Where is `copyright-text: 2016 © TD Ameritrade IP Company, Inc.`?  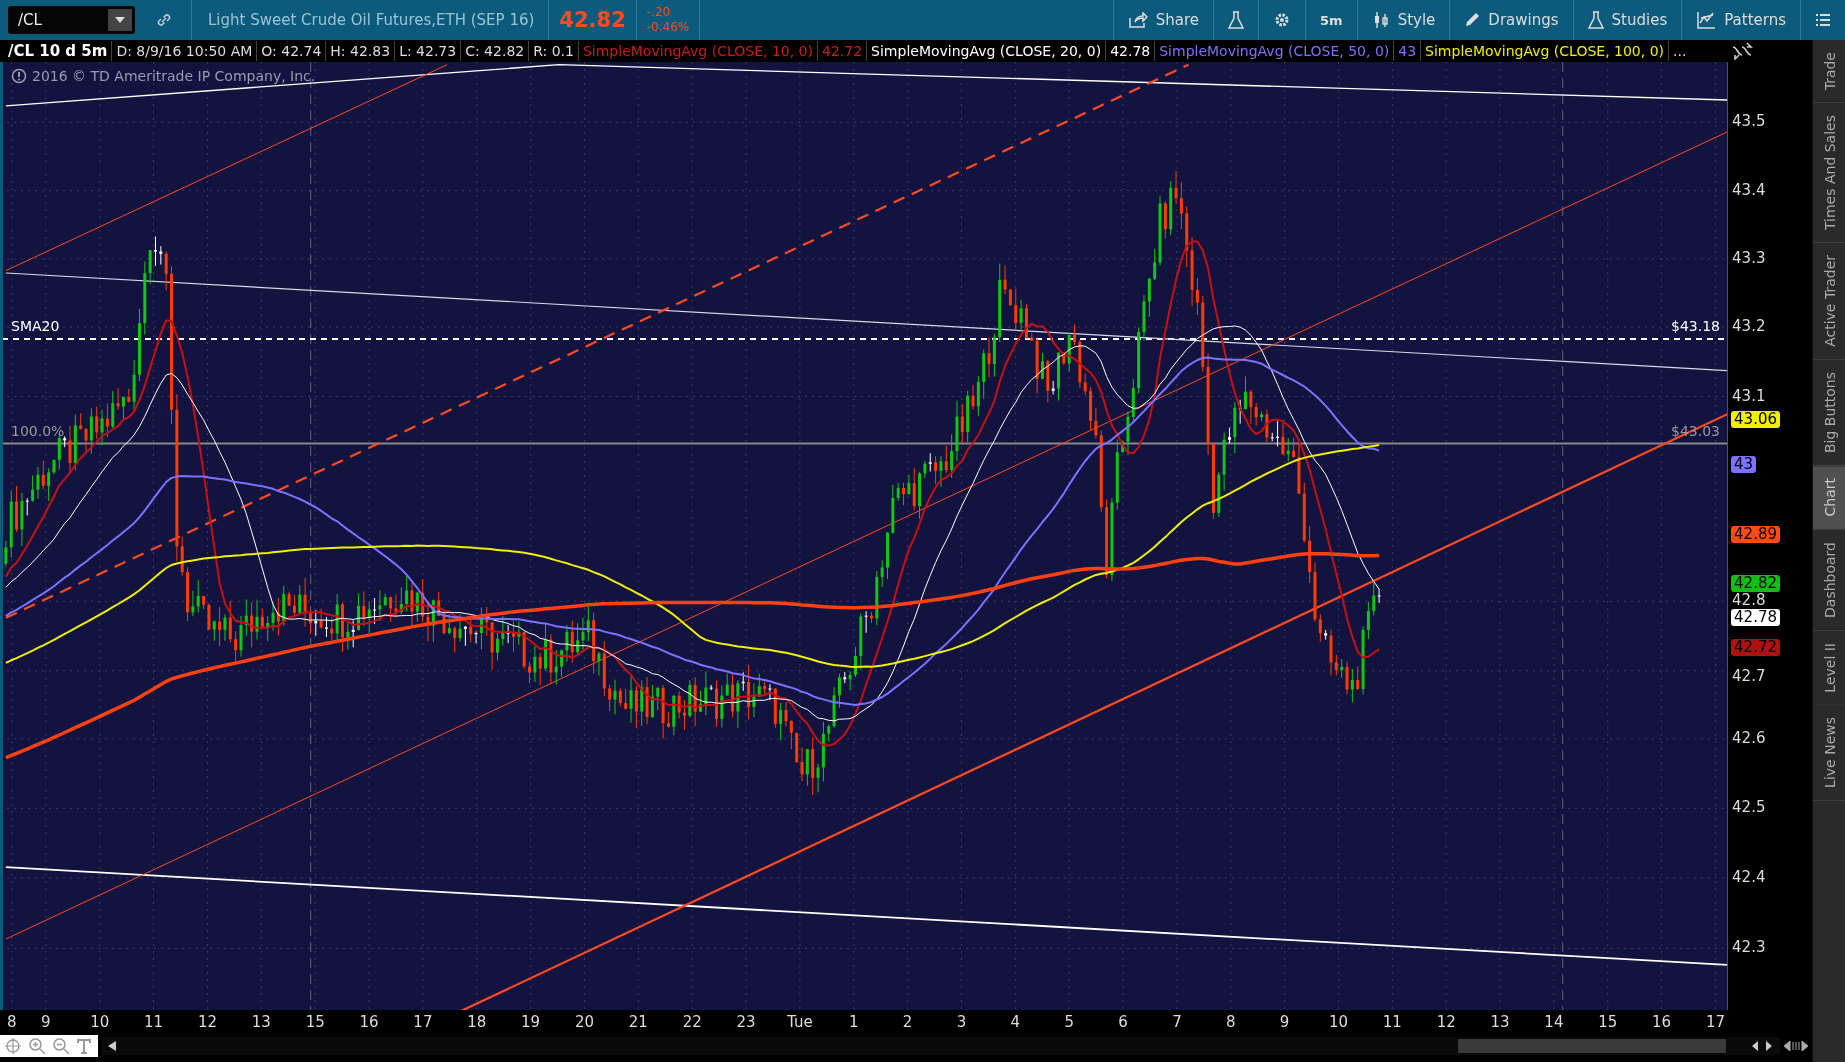
copyright-text: 2016 © TD Ameritrade IP Company, Inc. is located at coordinates (174, 76).